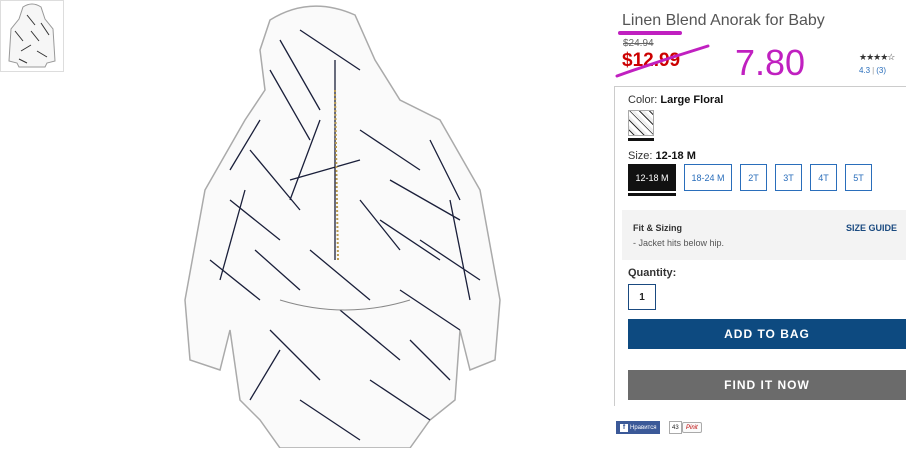 This screenshot has height=453, width=906. I want to click on quantity-label: Quantity:, so click(652, 273).